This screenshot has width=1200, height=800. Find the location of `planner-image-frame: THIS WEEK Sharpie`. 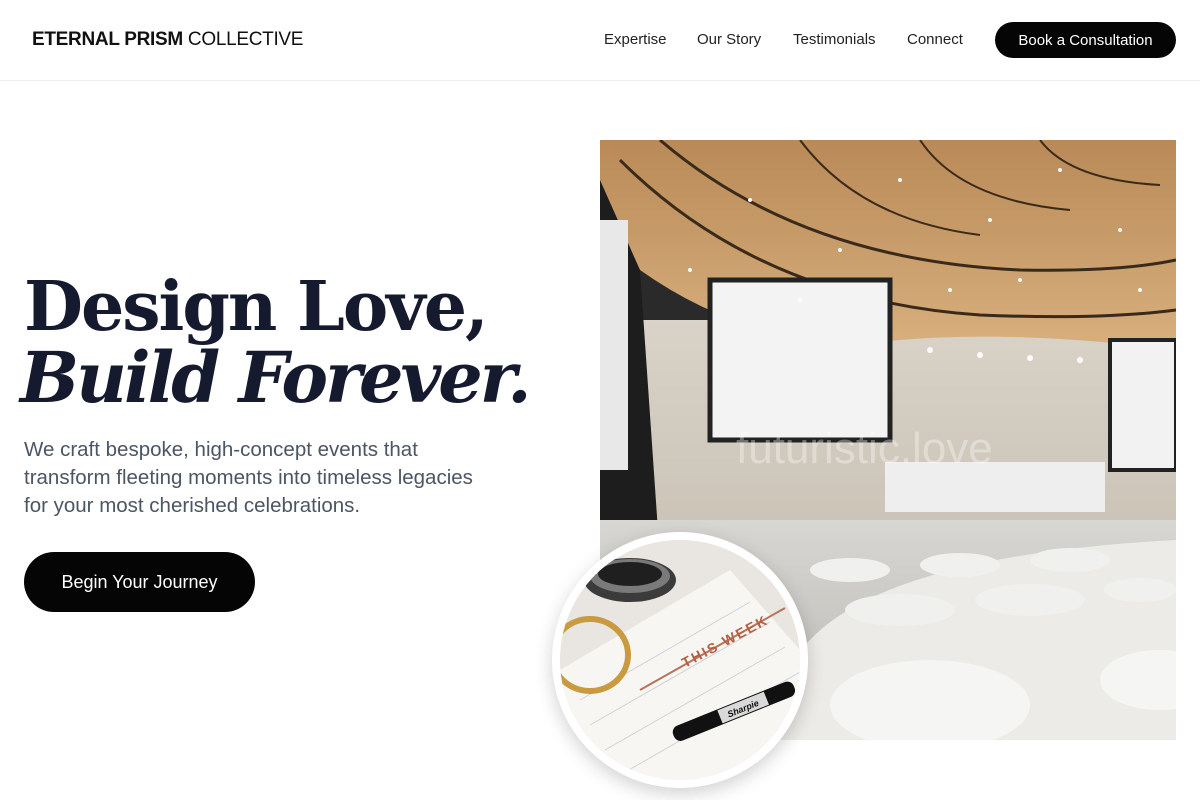

planner-image-frame: THIS WEEK Sharpie is located at coordinates (680, 660).